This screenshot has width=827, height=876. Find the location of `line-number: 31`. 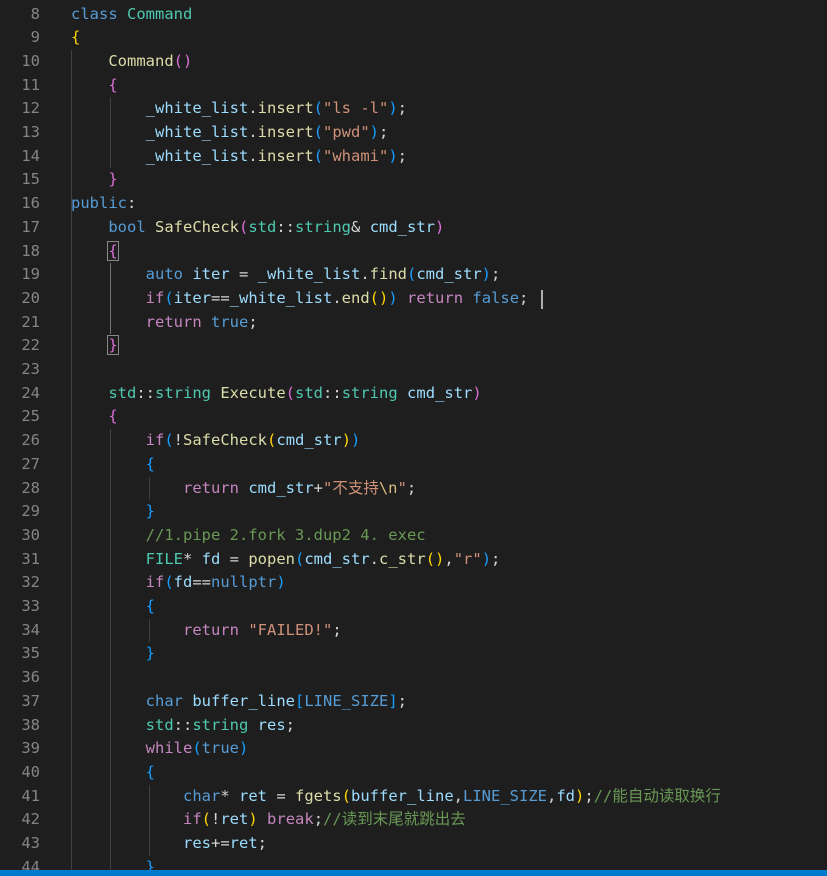

line-number: 31 is located at coordinates (30, 558).